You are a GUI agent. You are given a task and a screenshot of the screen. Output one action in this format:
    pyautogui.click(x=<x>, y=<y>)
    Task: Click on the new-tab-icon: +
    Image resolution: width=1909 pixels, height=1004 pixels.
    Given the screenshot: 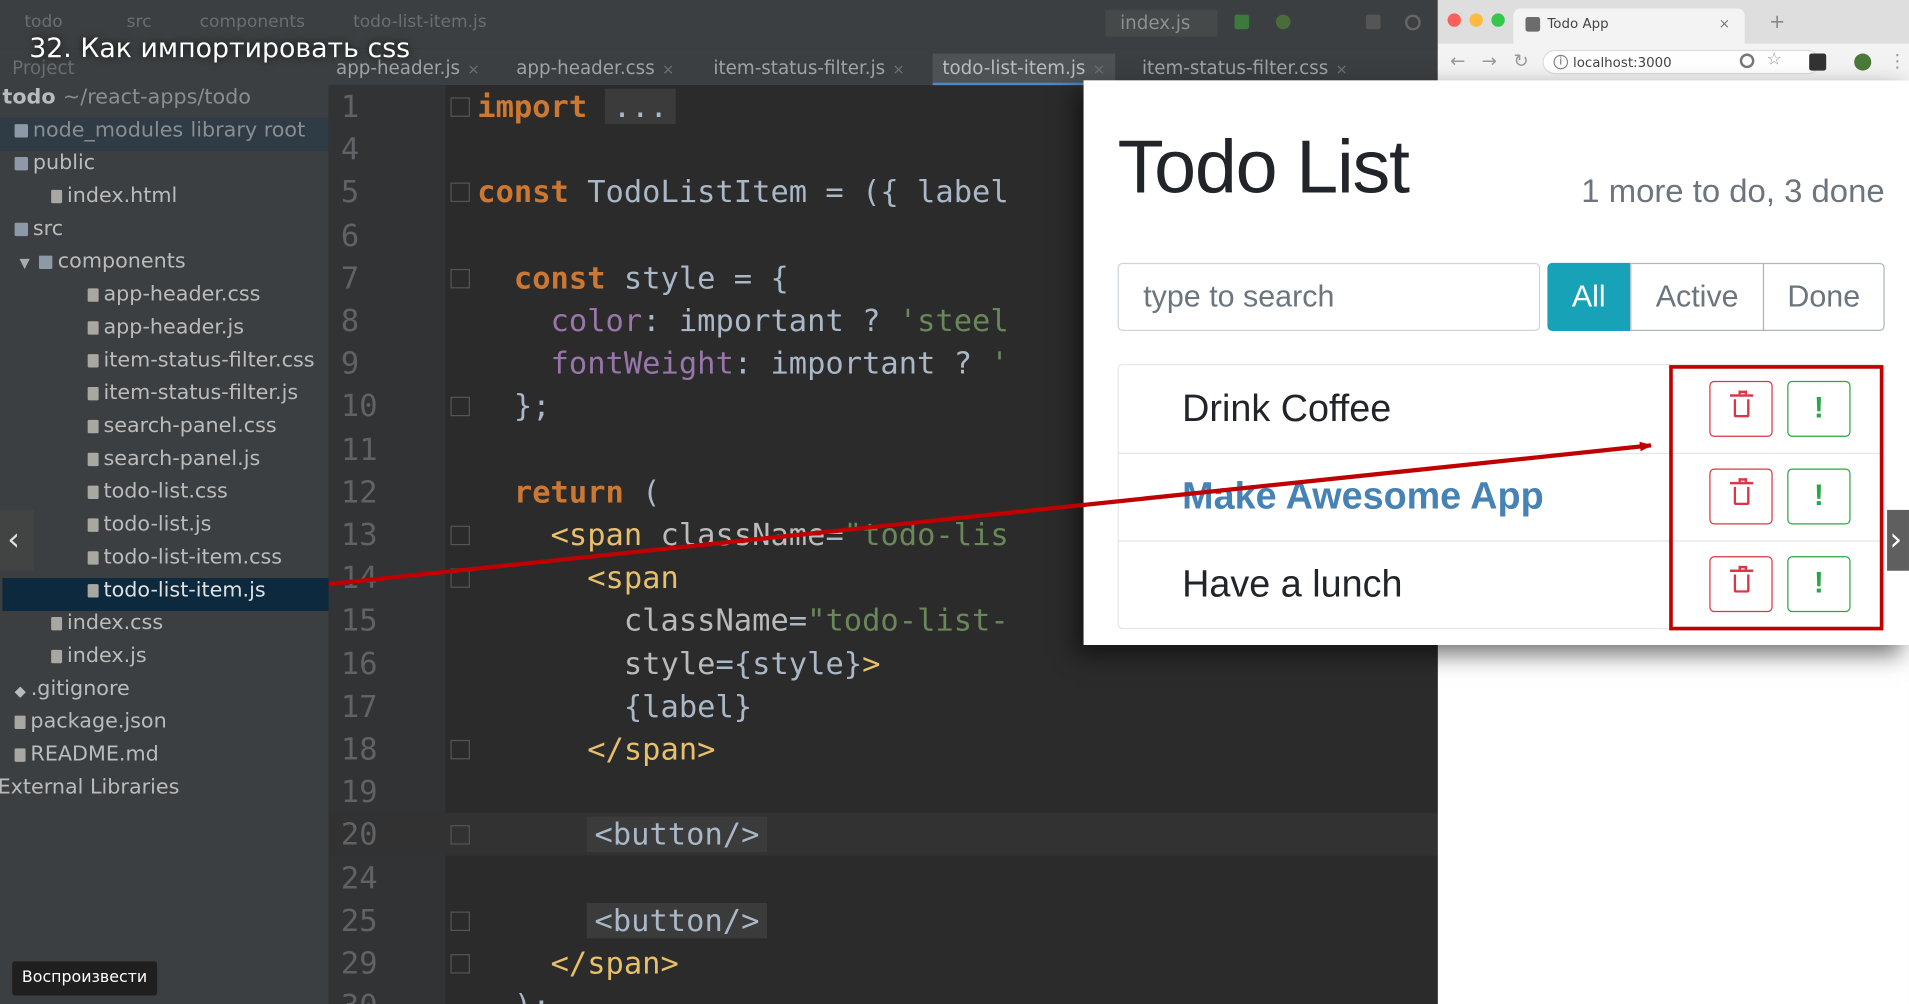 What is the action you would take?
    pyautogui.click(x=1777, y=21)
    